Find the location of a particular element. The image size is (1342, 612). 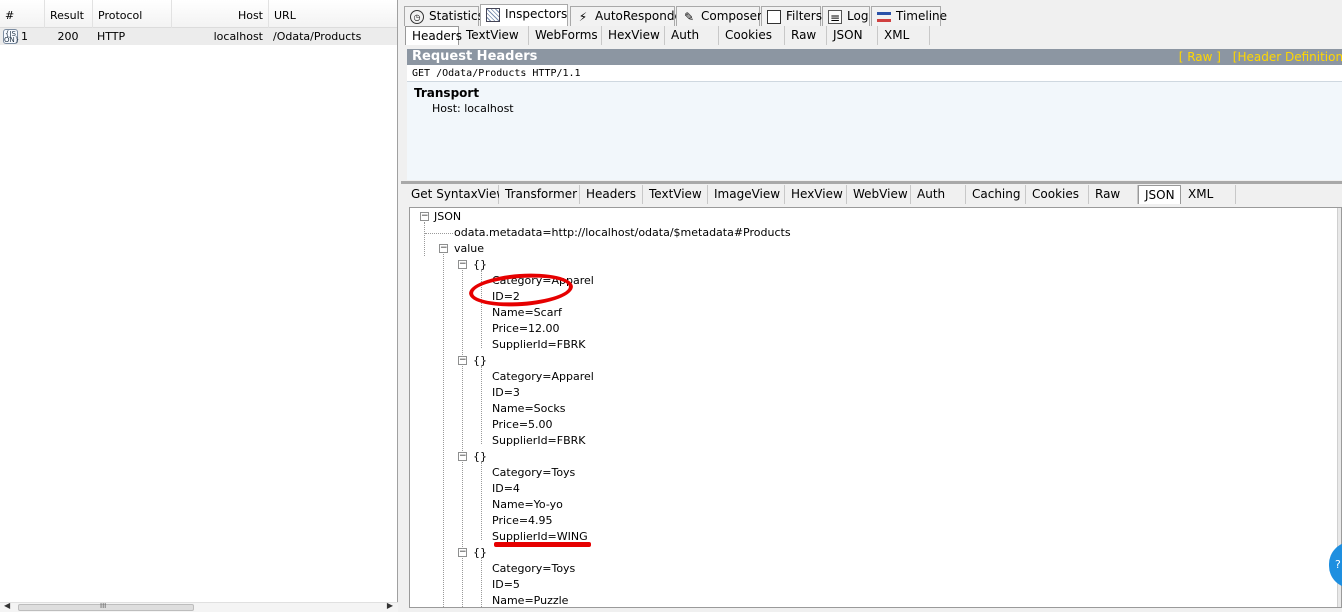

request-headers-title: Request Headers is located at coordinates (475, 56).